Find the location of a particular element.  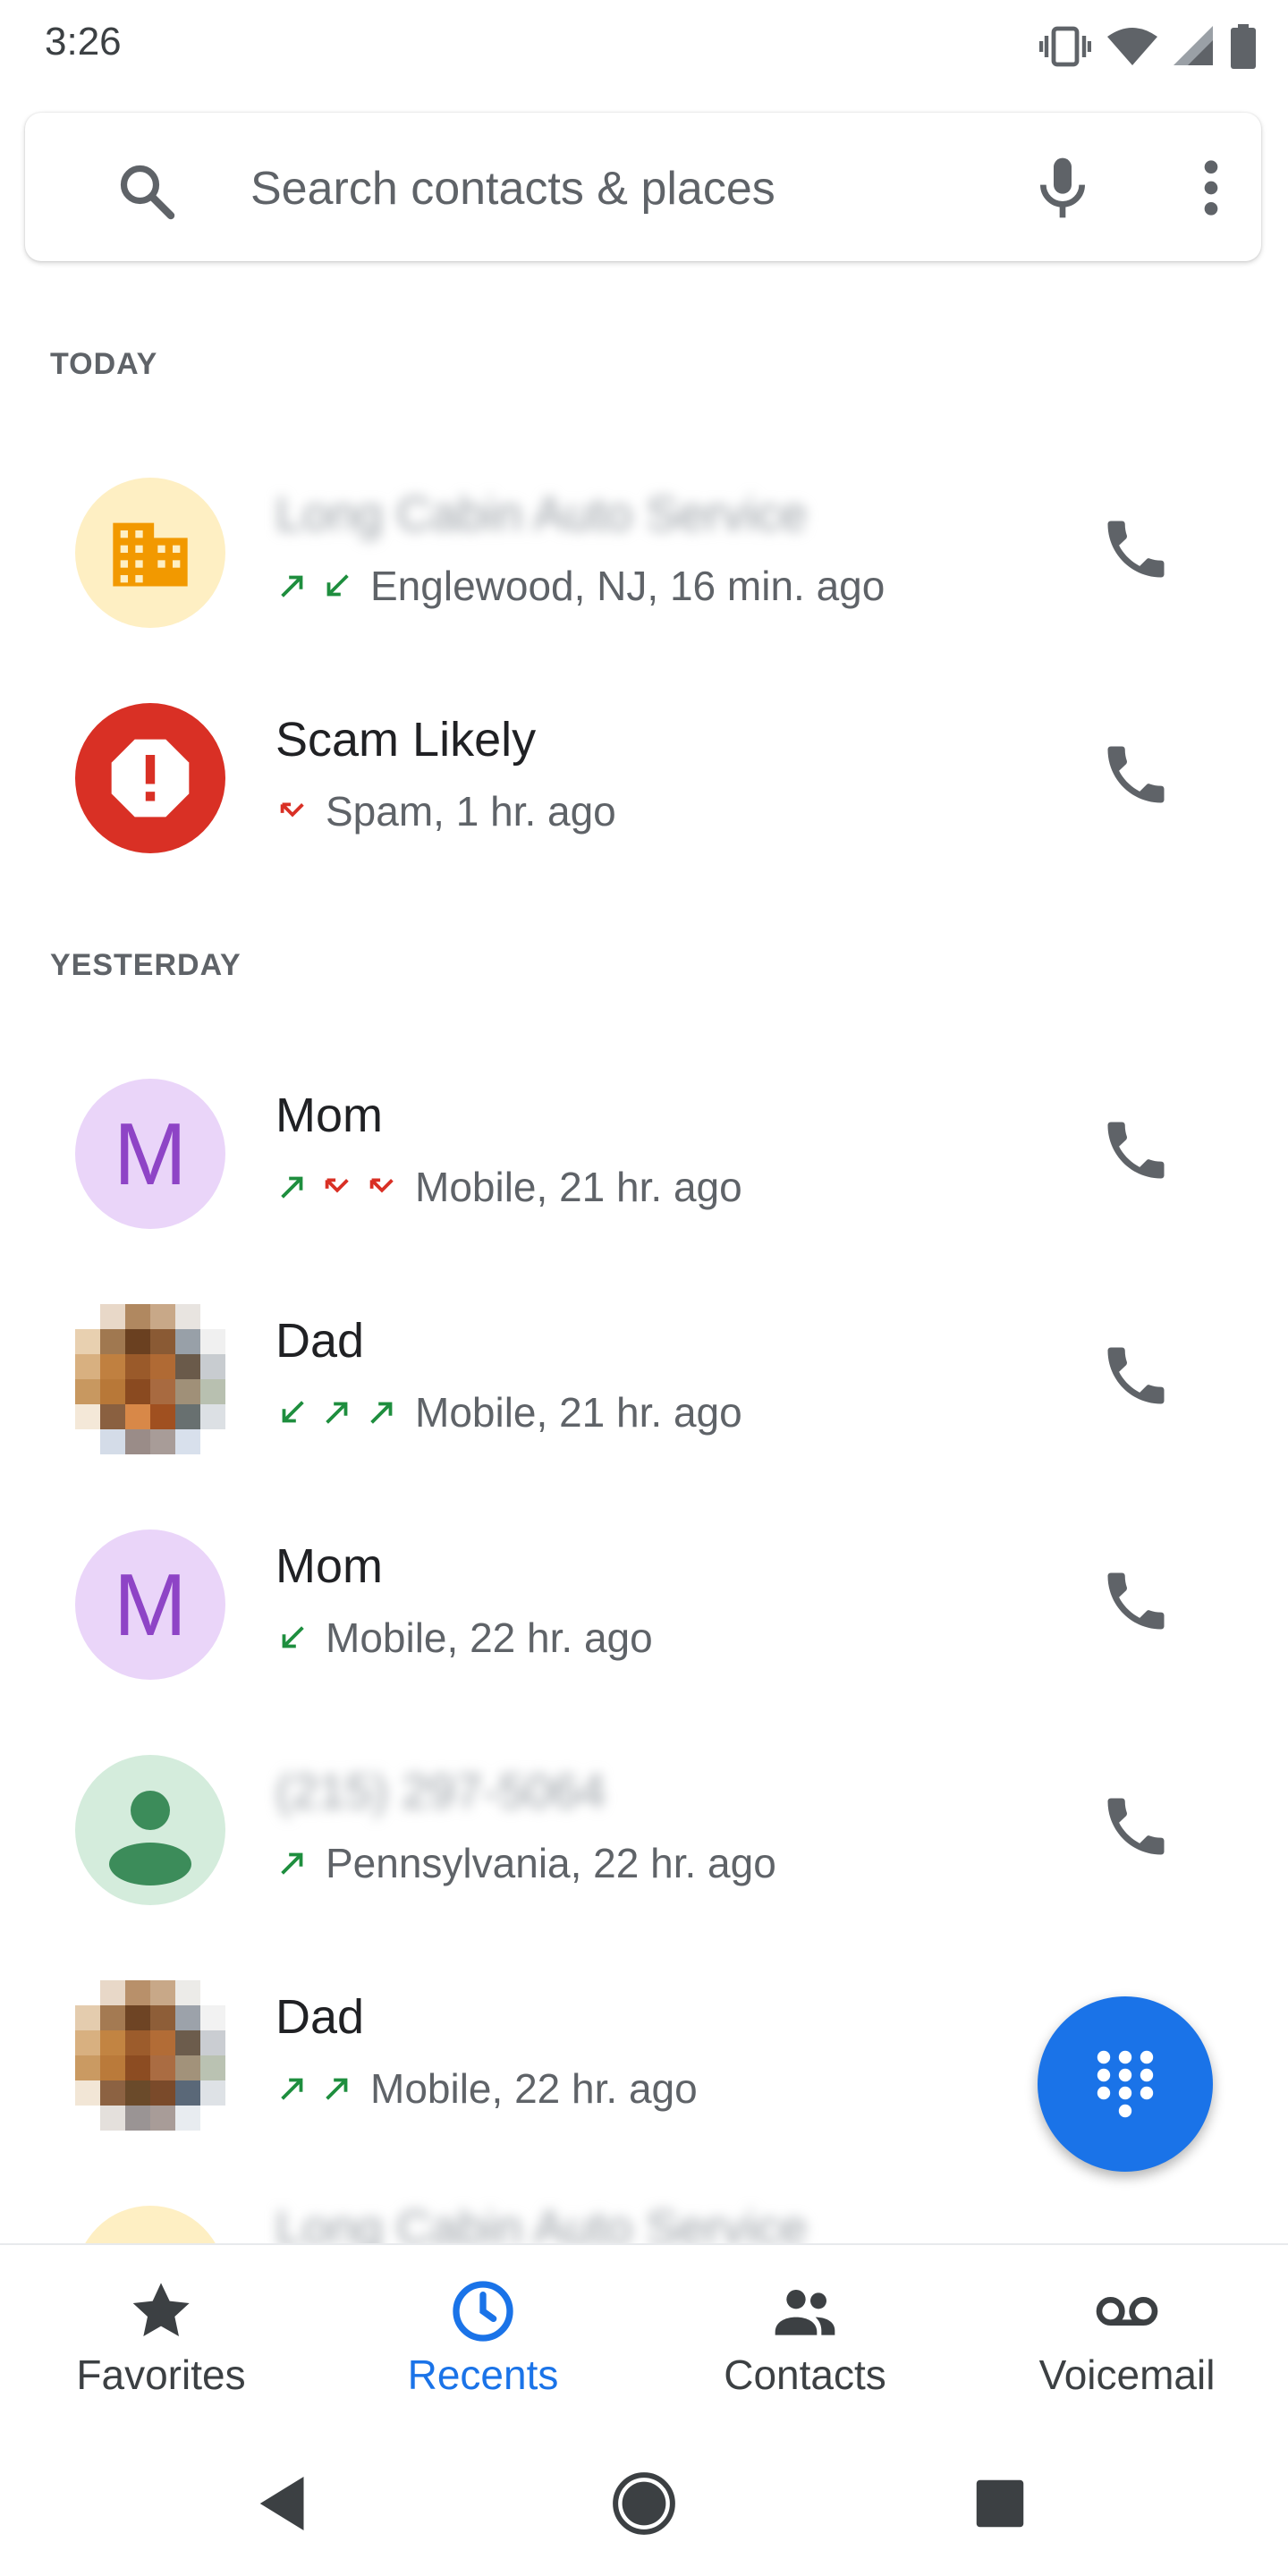

business-icon is located at coordinates (150, 554).